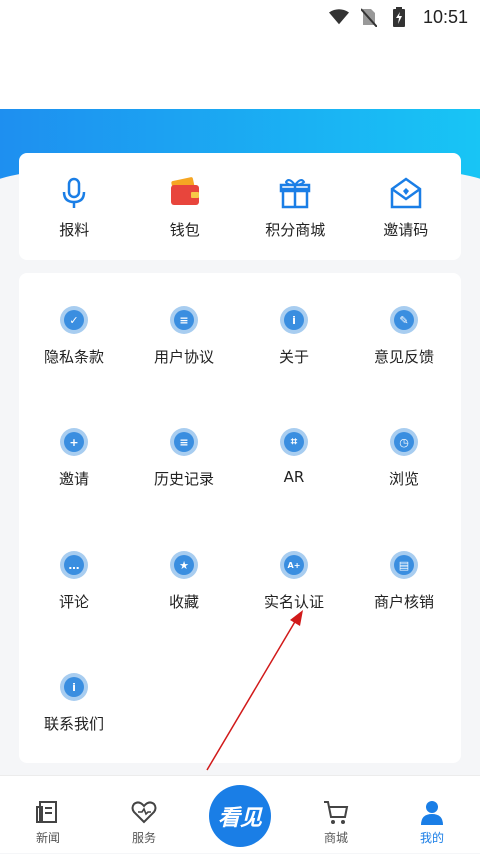 This screenshot has width=480, height=854. I want to click on menu-item-history: ≡ 历史记录, so click(184, 458).